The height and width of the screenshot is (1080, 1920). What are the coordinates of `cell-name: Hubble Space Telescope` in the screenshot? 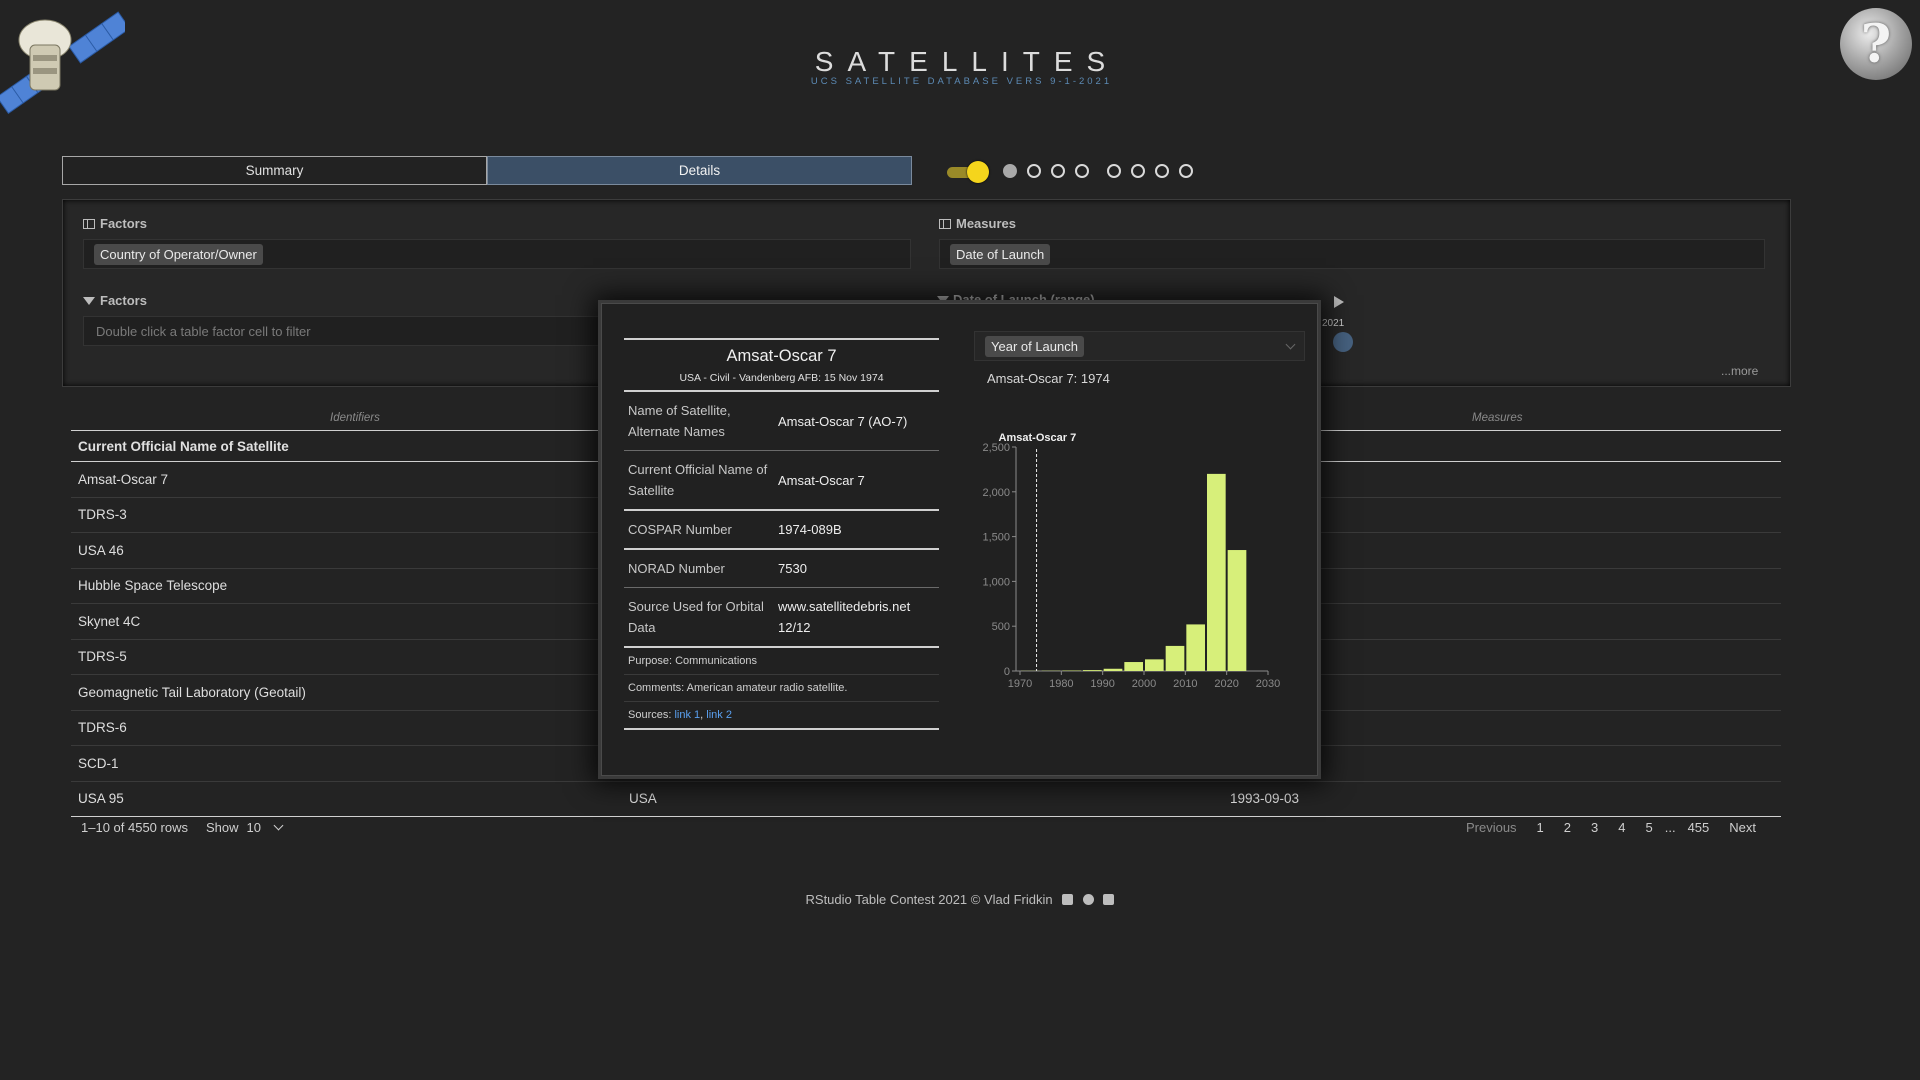 It's located at (350, 585).